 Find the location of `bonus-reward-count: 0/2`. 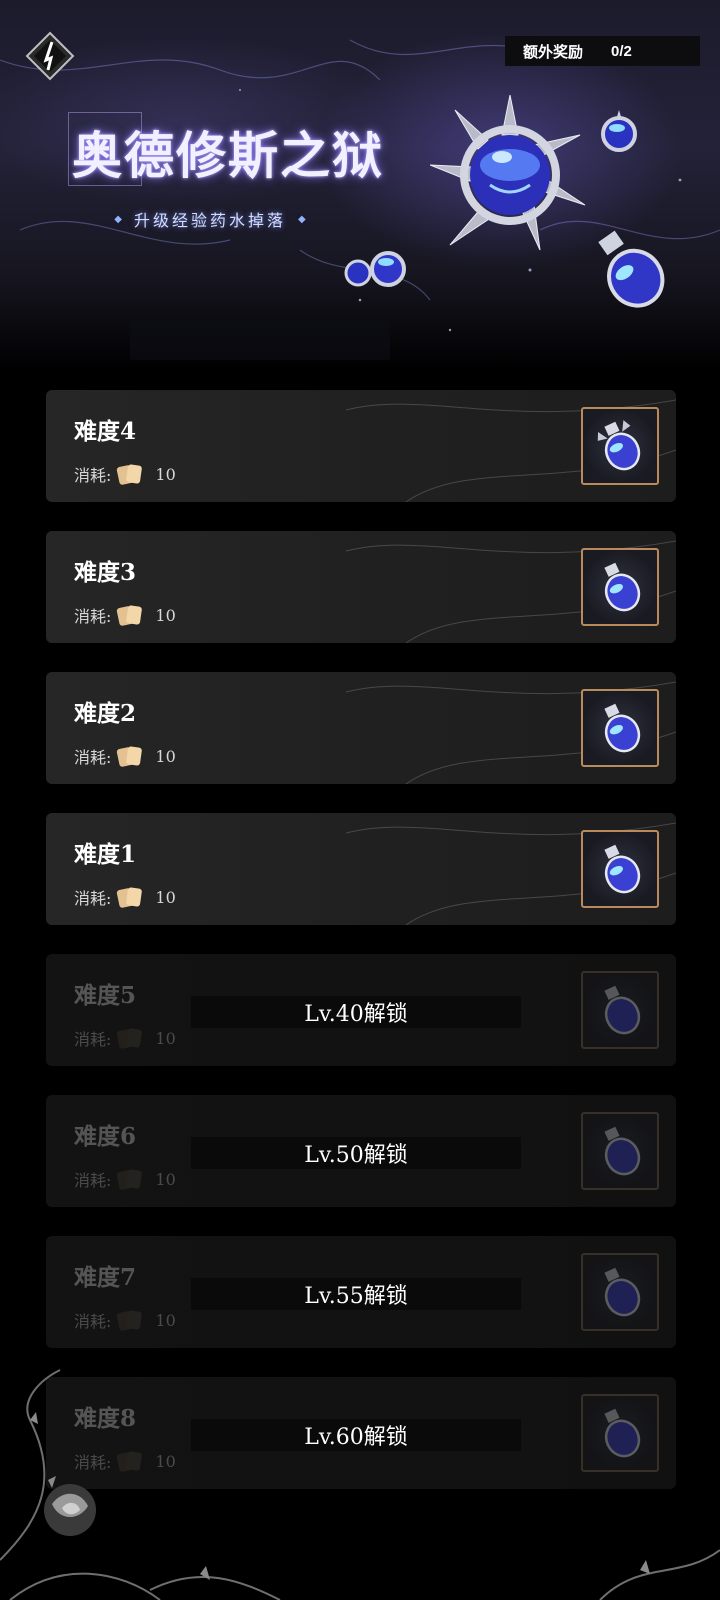

bonus-reward-count: 0/2 is located at coordinates (621, 51).